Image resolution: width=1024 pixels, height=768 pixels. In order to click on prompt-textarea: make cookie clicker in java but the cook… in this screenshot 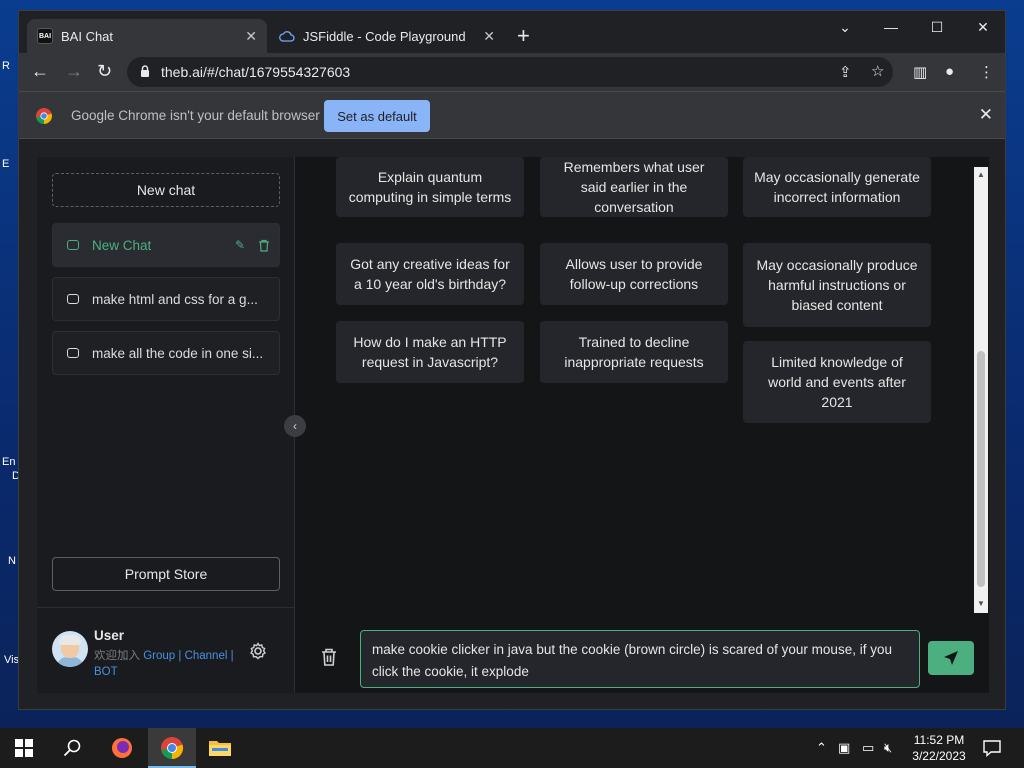, I will do `click(640, 659)`.